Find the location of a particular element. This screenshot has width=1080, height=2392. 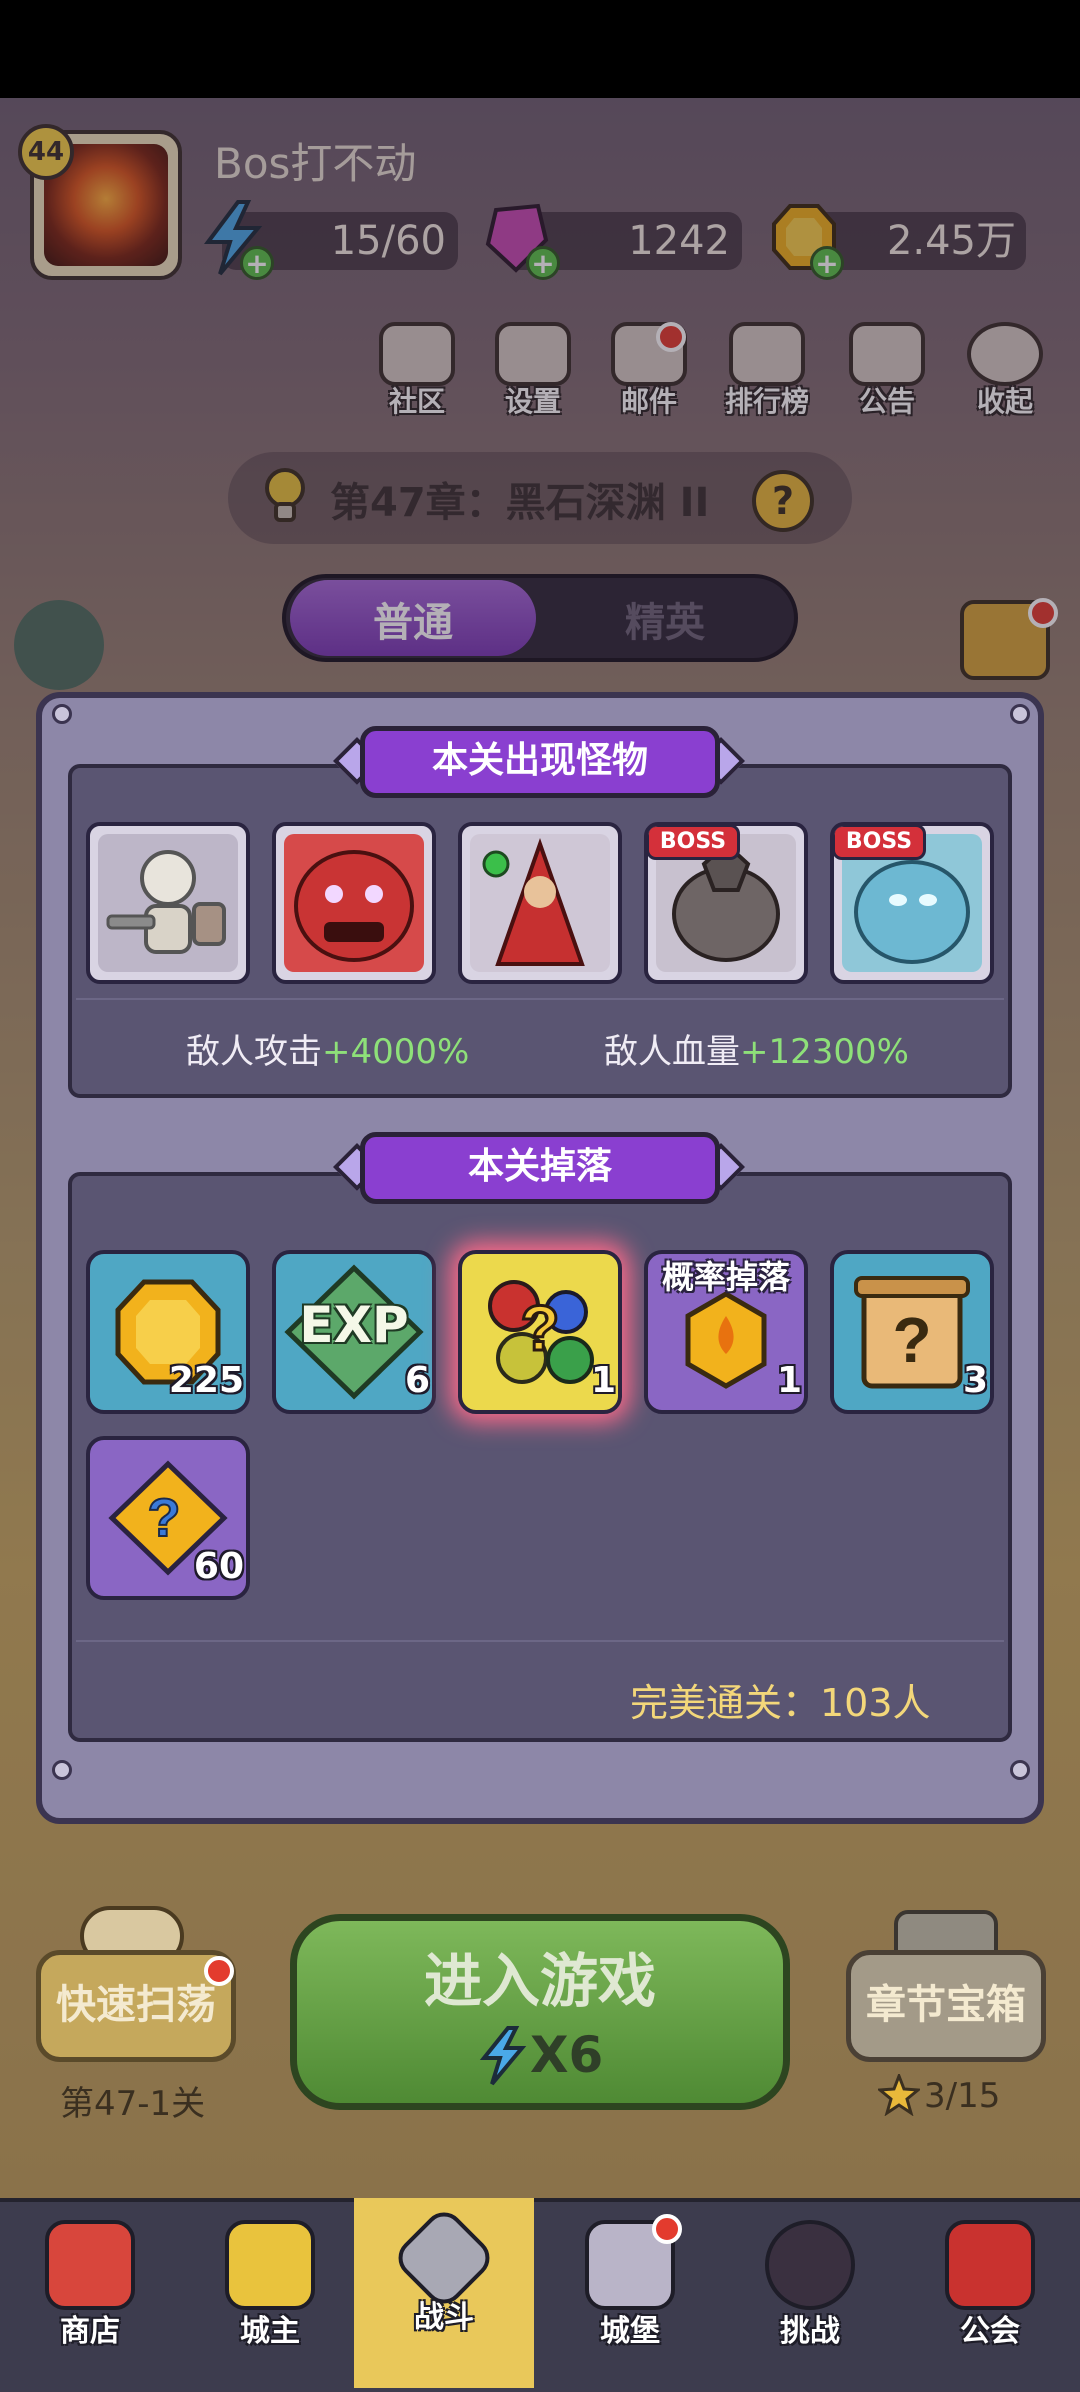

nav-castle: 城堡 is located at coordinates (630, 2293).